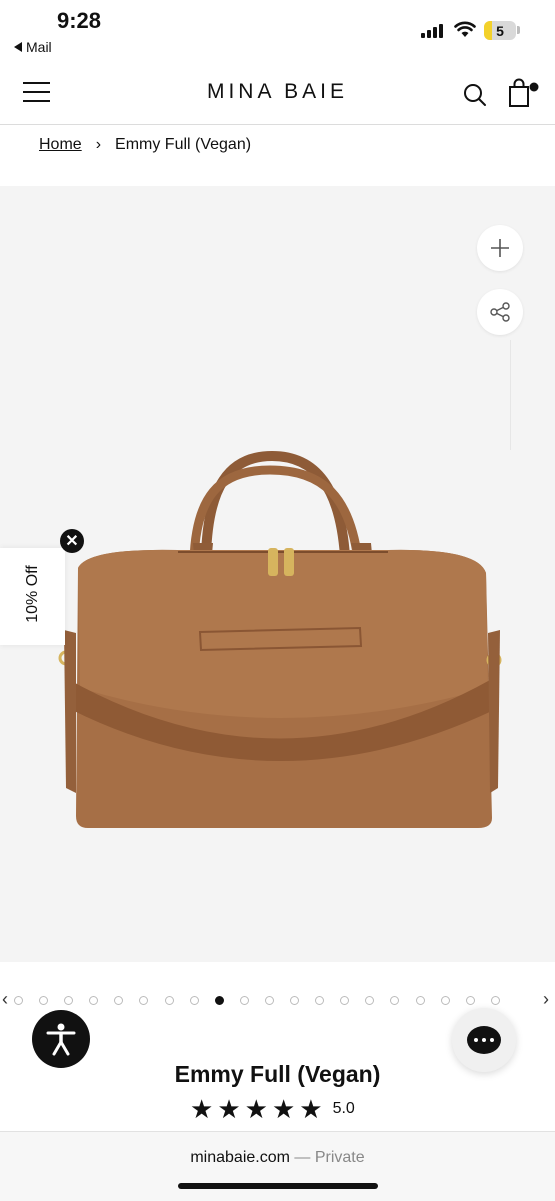  I want to click on chevron-left-icon: ‹, so click(5, 999).